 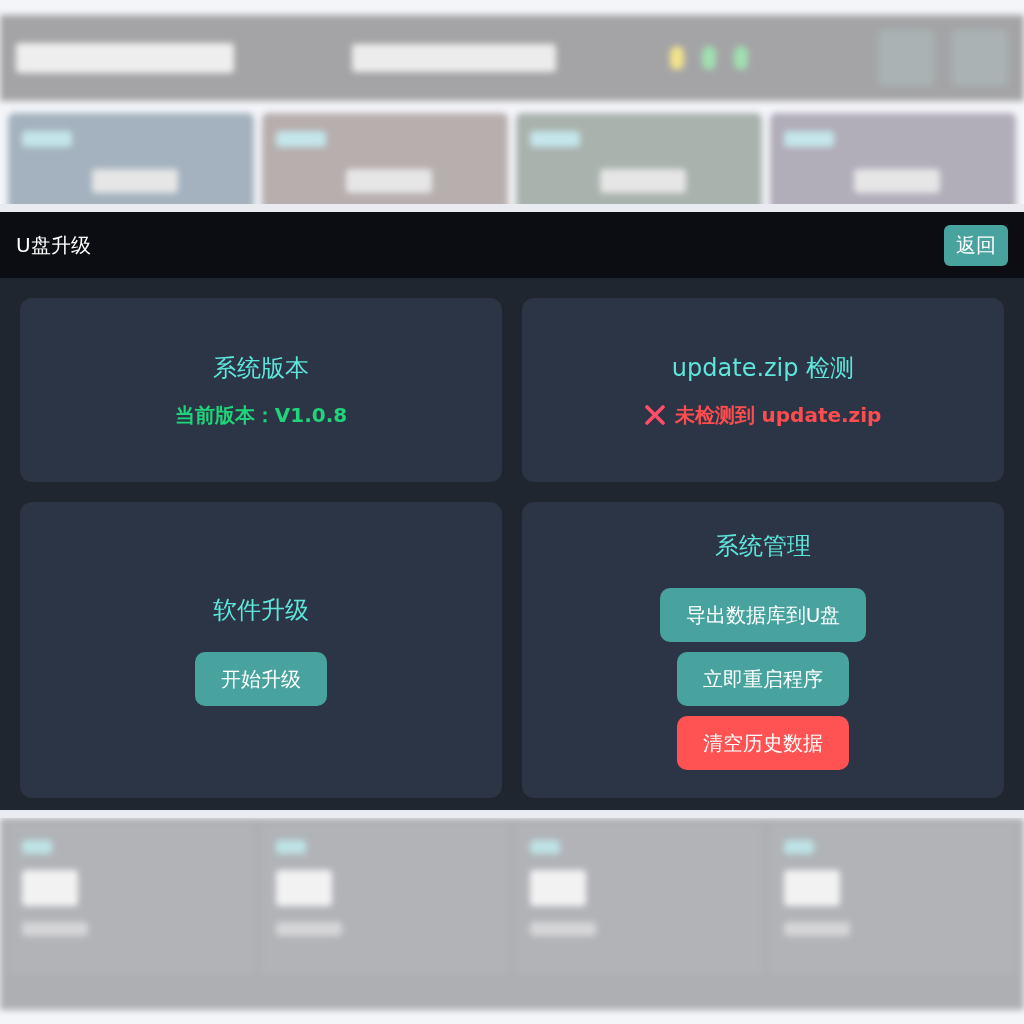 I want to click on dialog-title: U盘升级, so click(x=53, y=245).